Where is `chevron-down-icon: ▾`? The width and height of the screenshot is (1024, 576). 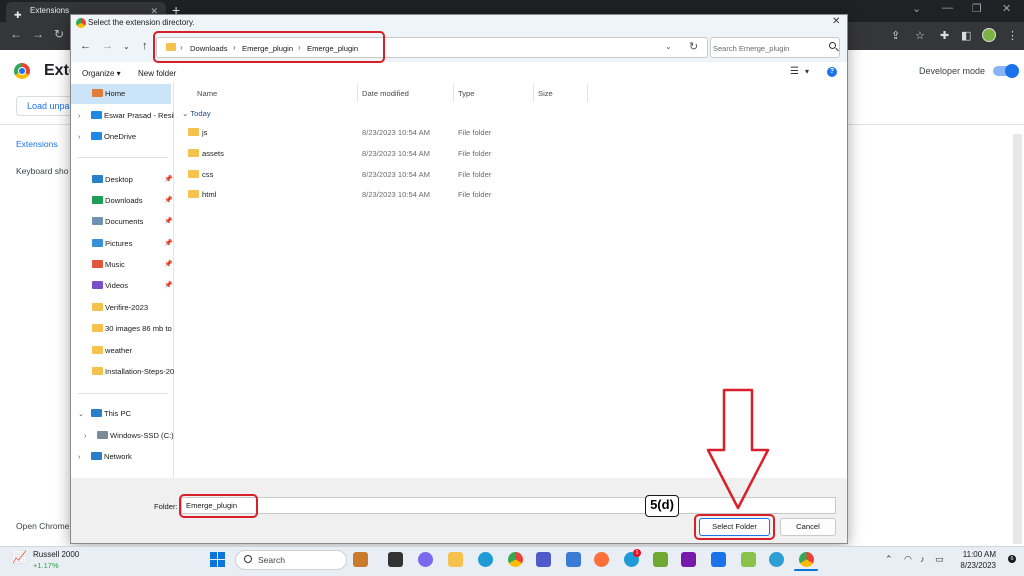 chevron-down-icon: ▾ is located at coordinates (807, 71).